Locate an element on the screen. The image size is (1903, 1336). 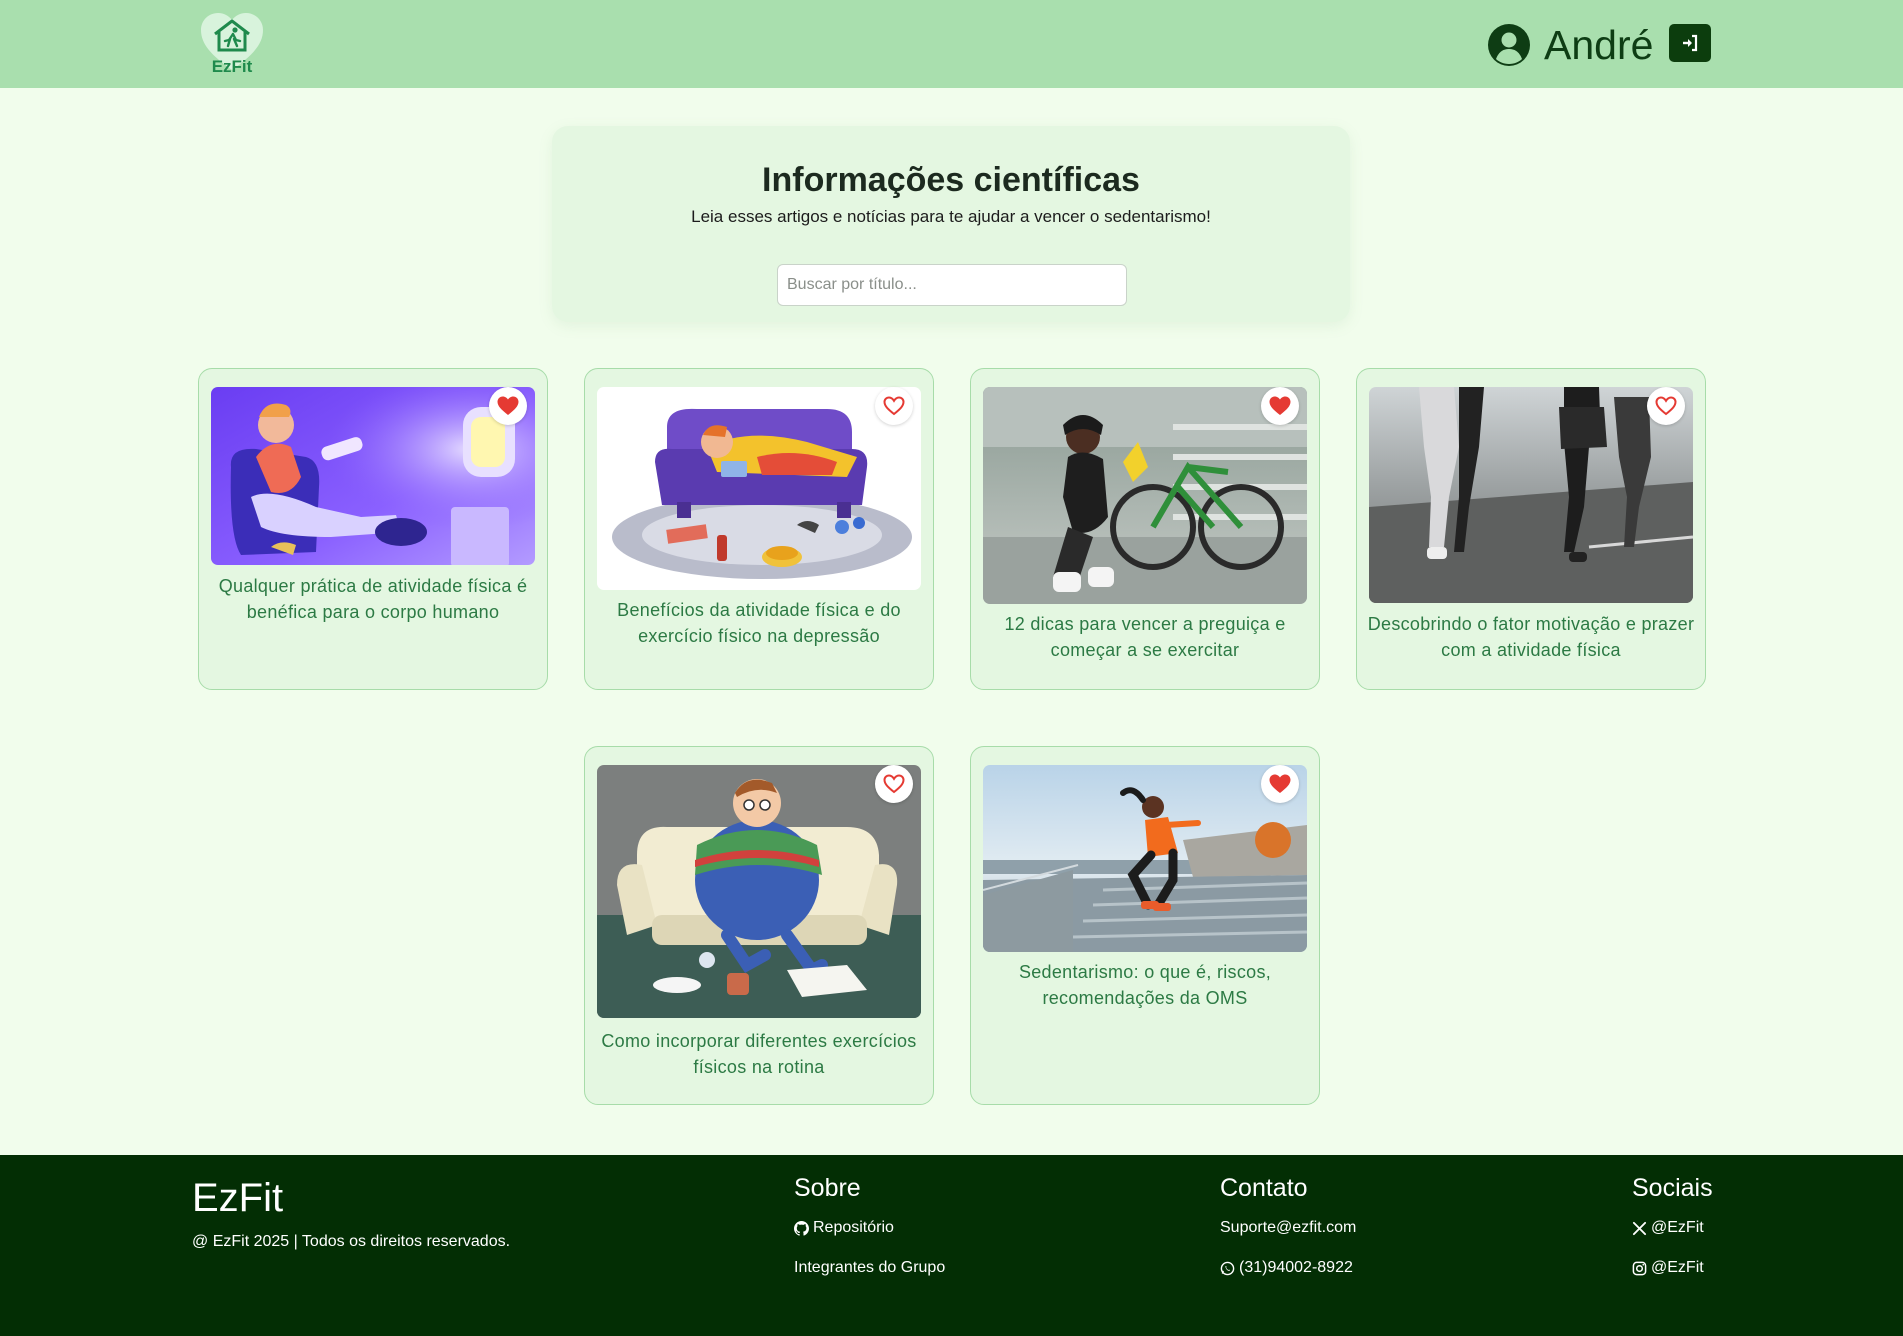
x-social-link: @EzFit is located at coordinates (1668, 1228).